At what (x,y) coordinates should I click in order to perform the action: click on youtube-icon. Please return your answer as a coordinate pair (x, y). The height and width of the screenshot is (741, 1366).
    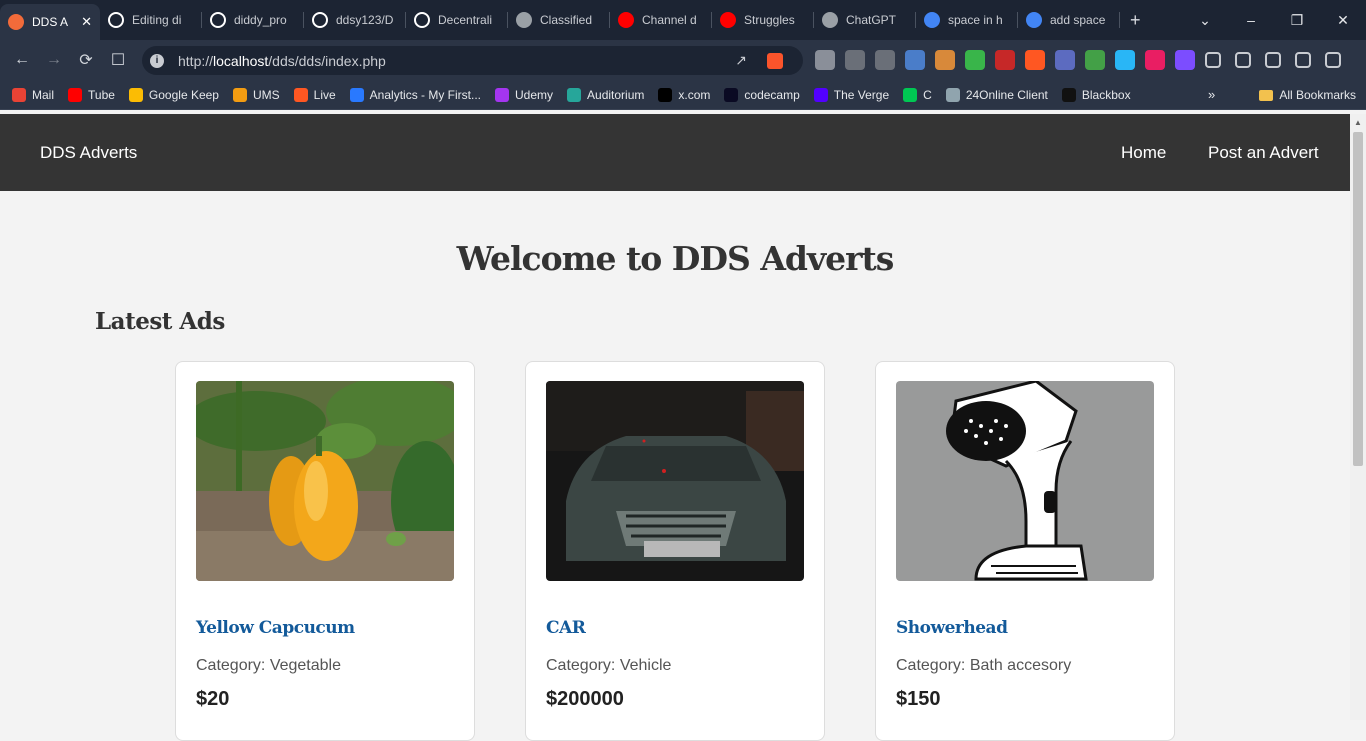
    Looking at the image, I should click on (626, 20).